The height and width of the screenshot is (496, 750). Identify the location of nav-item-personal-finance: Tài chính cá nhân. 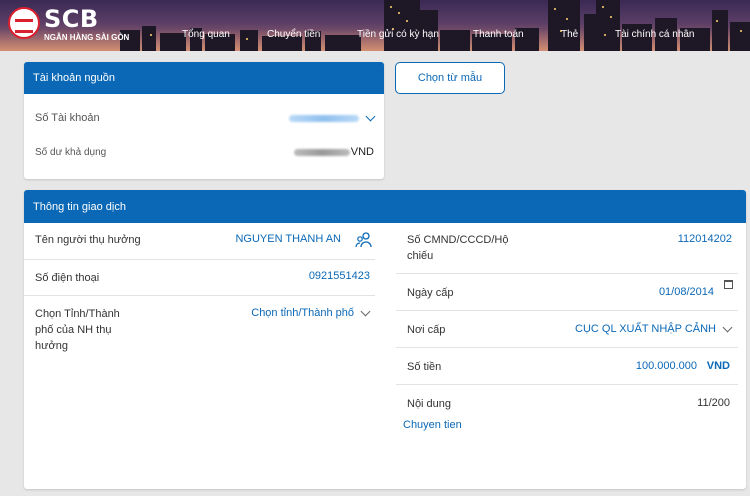
(655, 34).